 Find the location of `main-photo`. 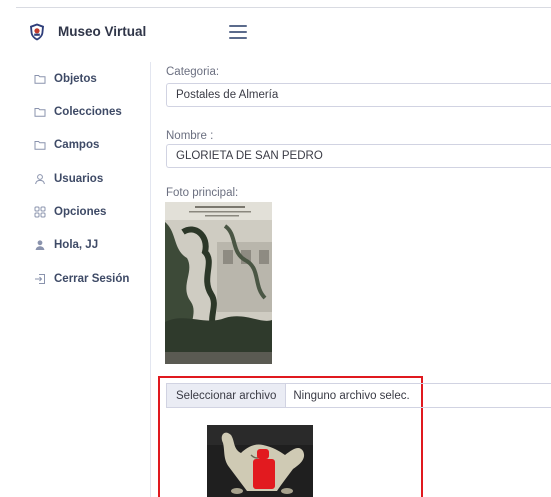

main-photo is located at coordinates (218, 283).